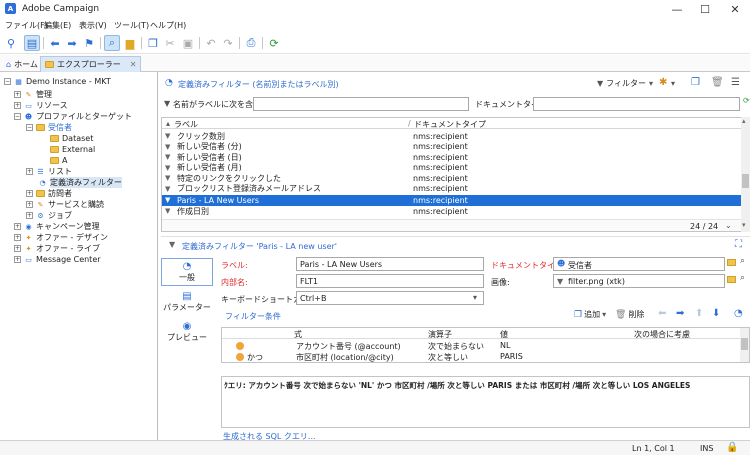 This screenshot has width=750, height=455. Describe the element at coordinates (61, 237) in the screenshot. I see `tree-item-offer-design: + ✦ オファー - デザイン` at that location.